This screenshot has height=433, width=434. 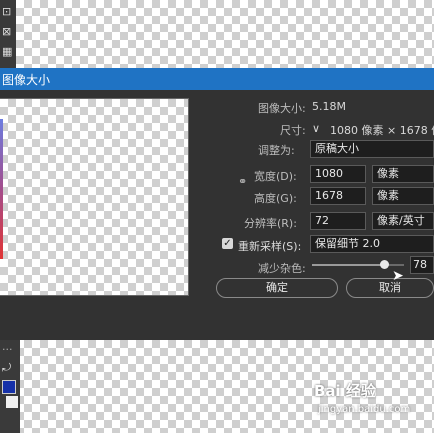 What do you see at coordinates (372, 244) in the screenshot?
I see `resample-method-select: 保留细节 2.0` at bounding box center [372, 244].